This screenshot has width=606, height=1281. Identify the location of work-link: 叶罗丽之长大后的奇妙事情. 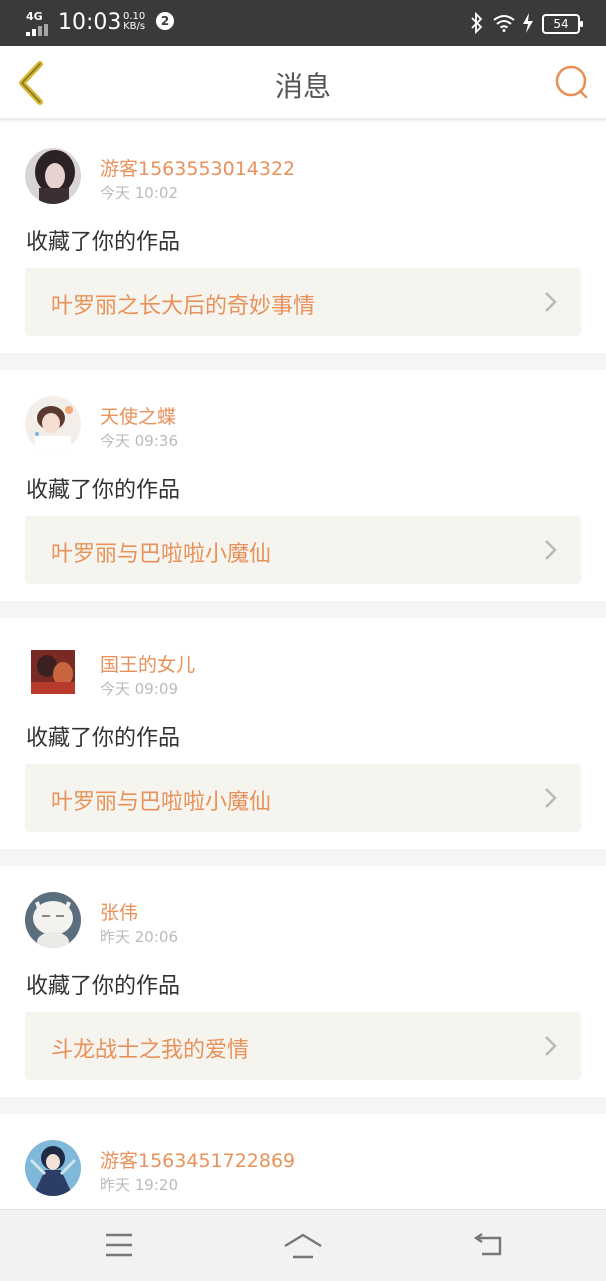
(303, 302).